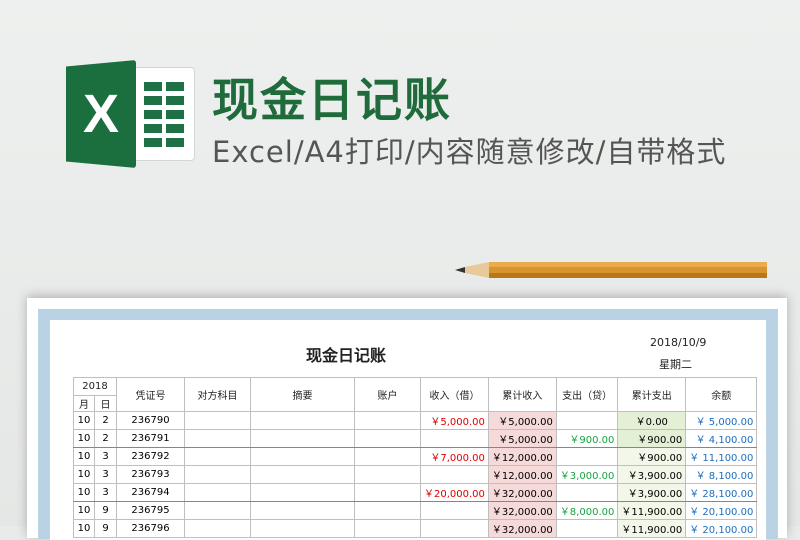 The width and height of the screenshot is (800, 540). I want to click on banner-subtitle: Excel/A4打印/内容随意修改/自带格式, so click(469, 152).